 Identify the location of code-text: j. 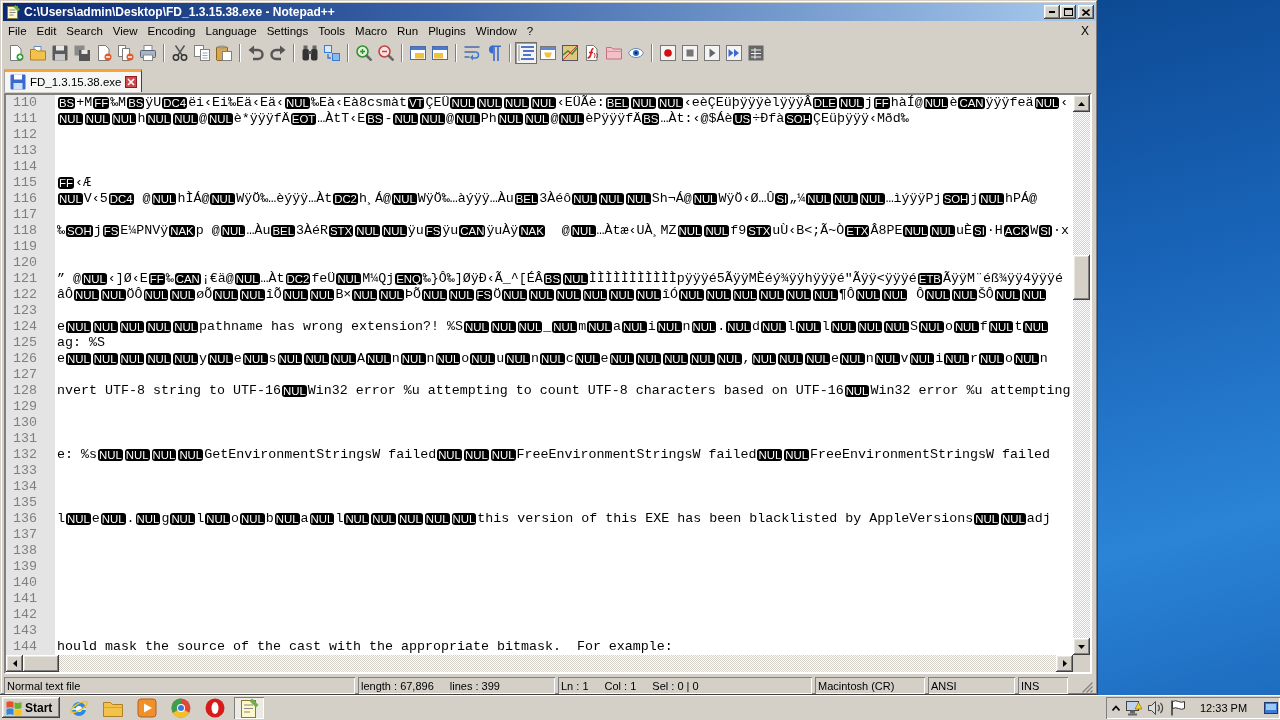
(974, 199).